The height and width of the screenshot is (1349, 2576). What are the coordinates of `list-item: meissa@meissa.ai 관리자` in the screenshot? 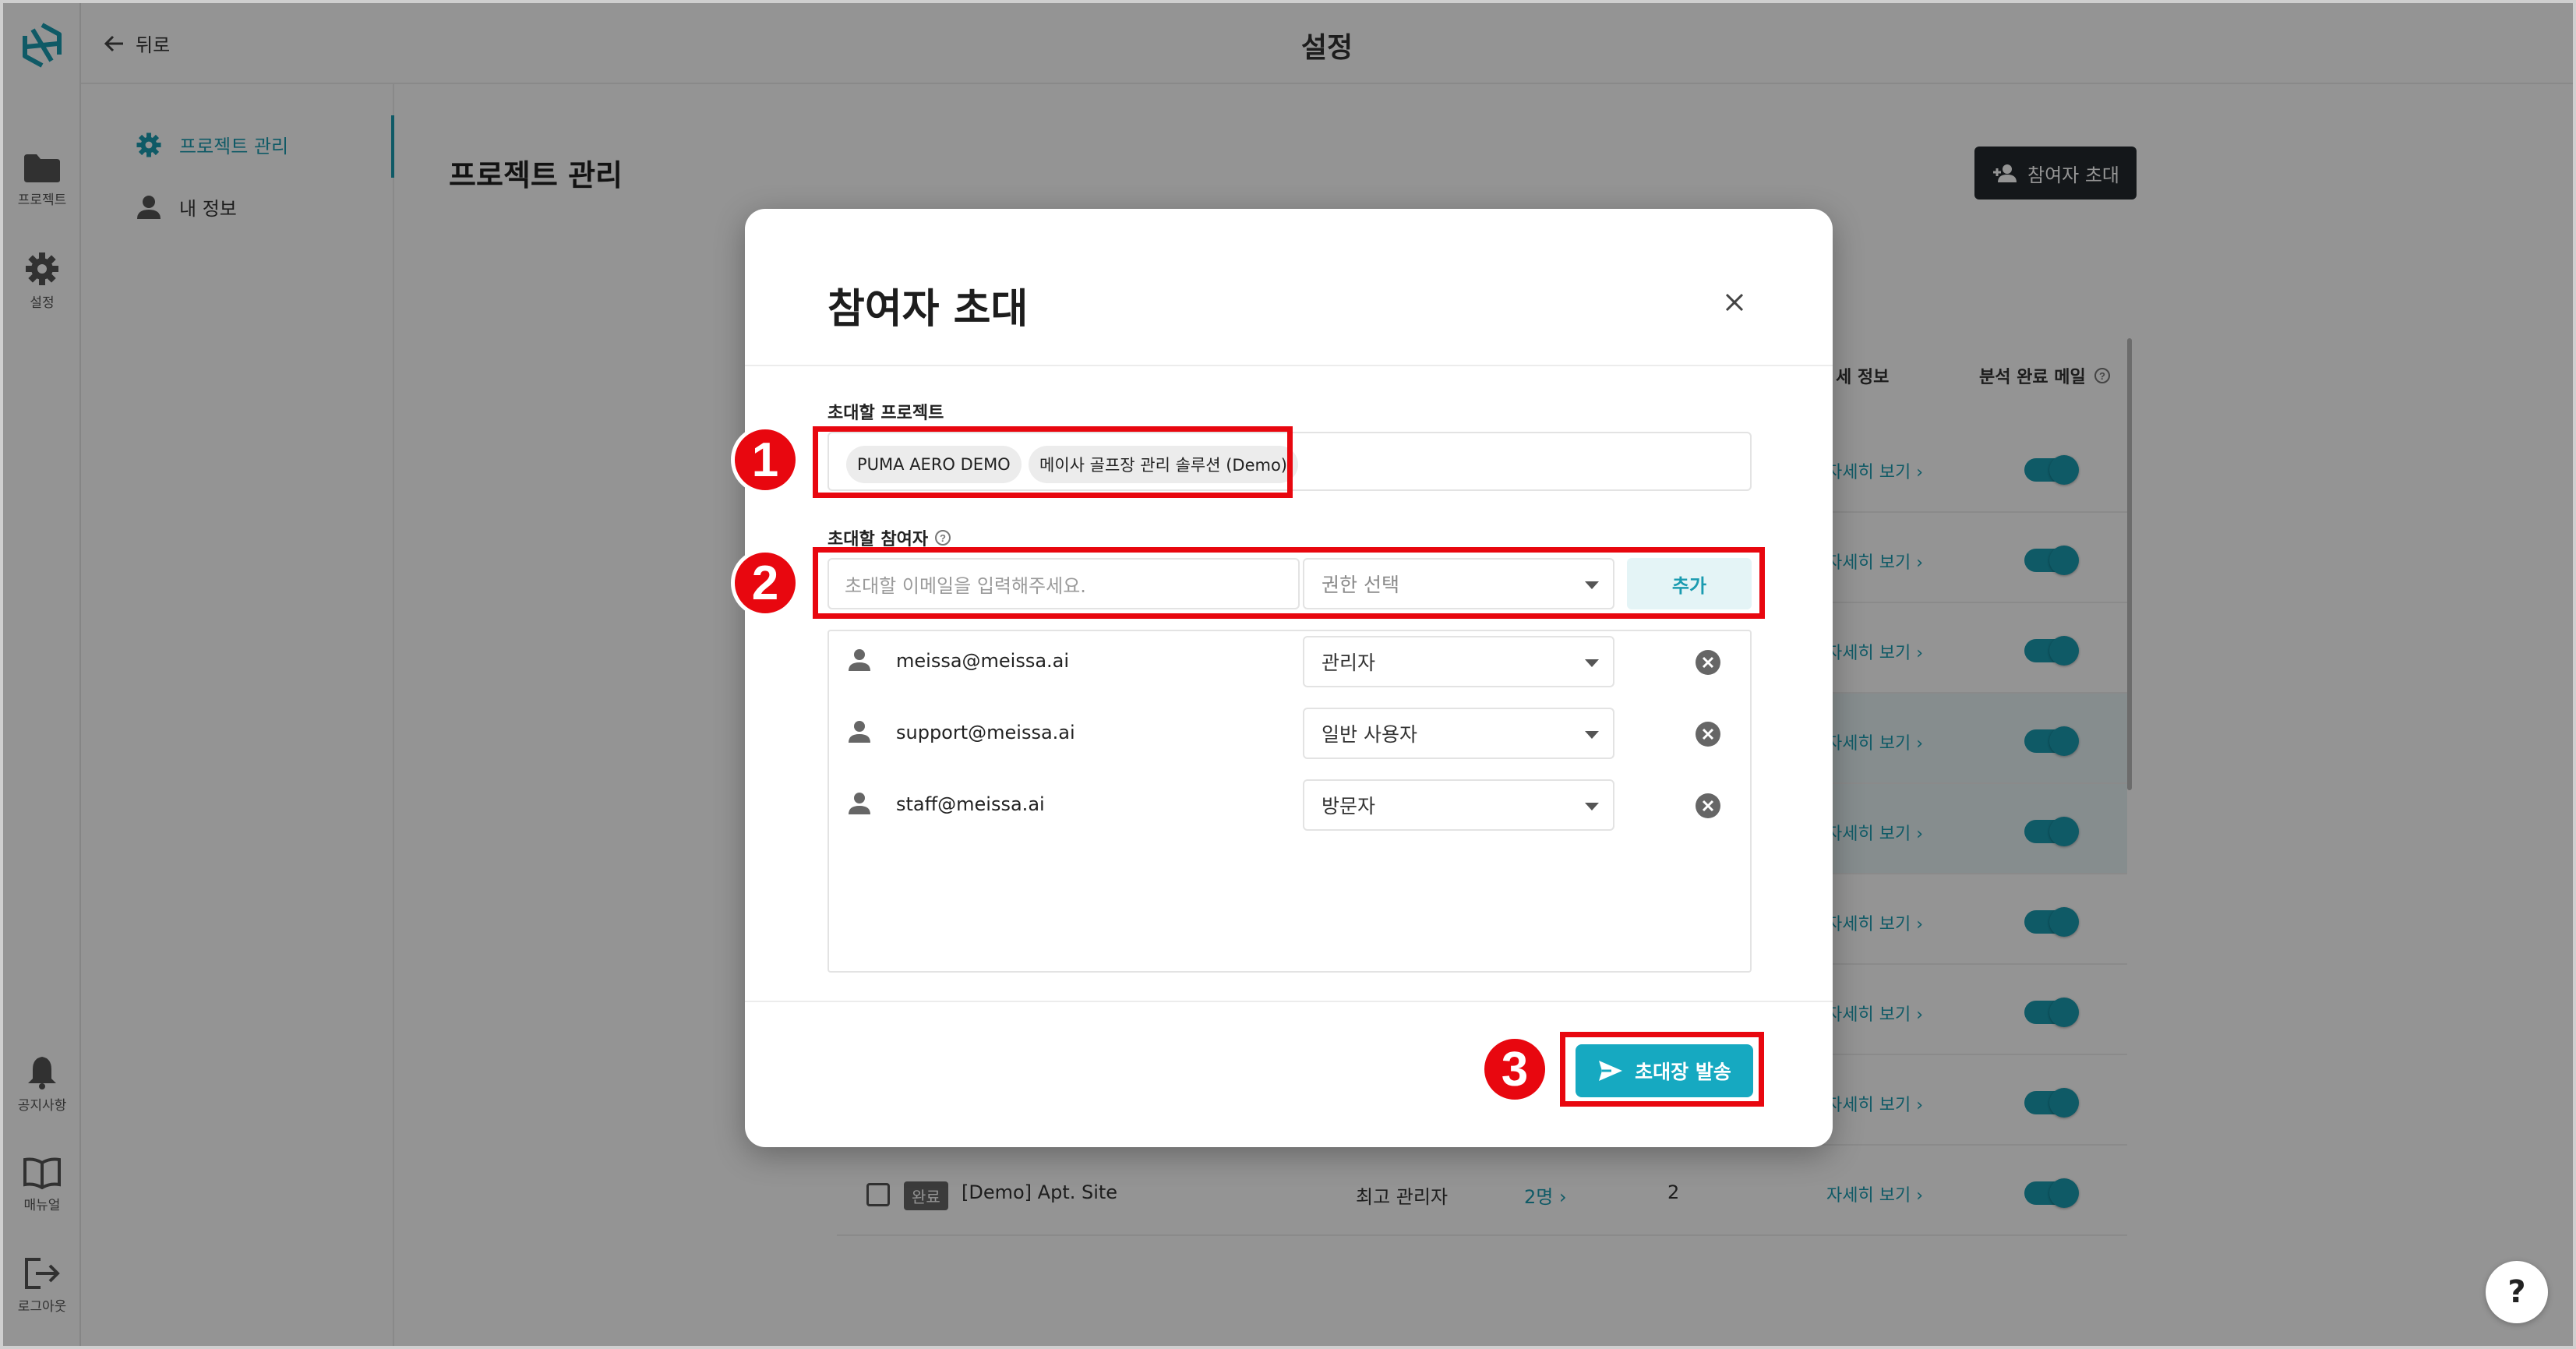 It's located at (1291, 662).